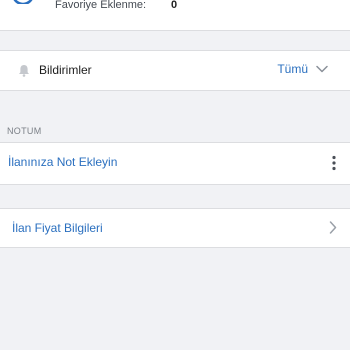 Image resolution: width=350 pixels, height=350 pixels. What do you see at coordinates (57, 228) in the screenshot?
I see `price-info-link: İlan Fiyat Bilgileri` at bounding box center [57, 228].